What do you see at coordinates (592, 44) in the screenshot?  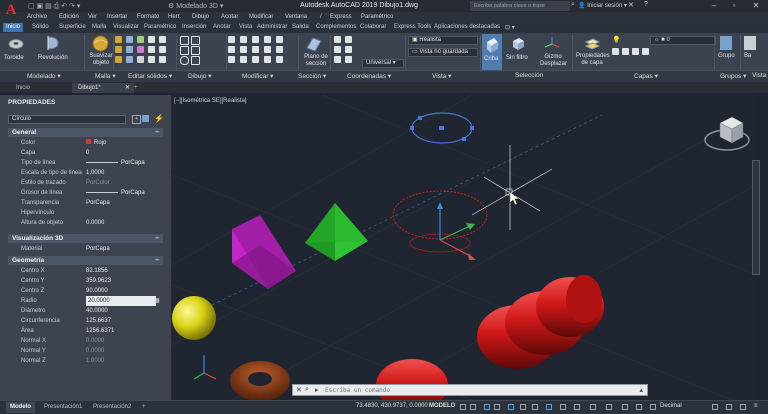 I see `propiedades-capa-button` at bounding box center [592, 44].